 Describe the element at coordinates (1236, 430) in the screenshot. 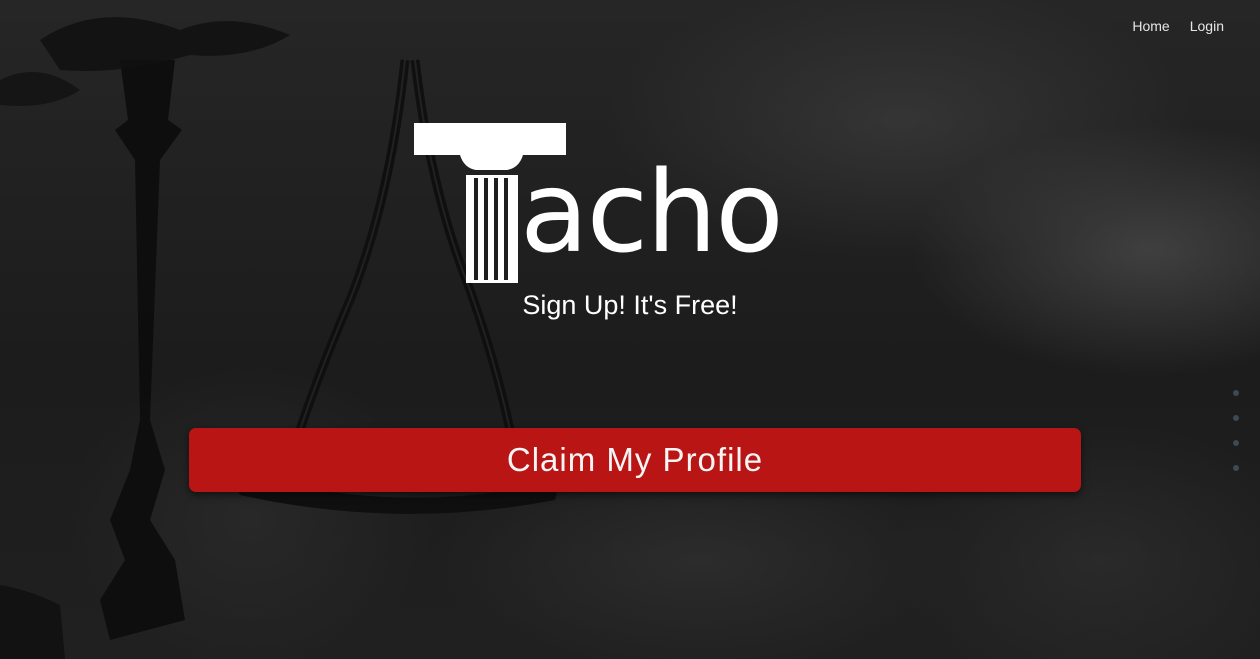

I see `slider-pagination` at that location.